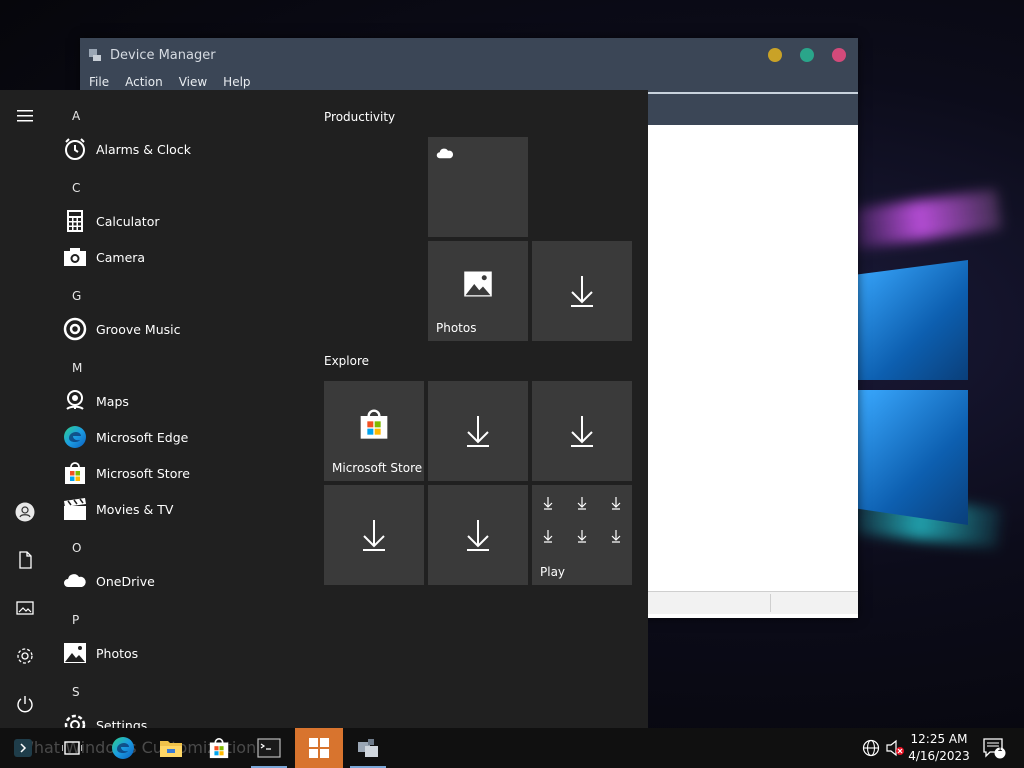 The width and height of the screenshot is (1024, 768). Describe the element at coordinates (75, 329) in the screenshot. I see `groove-music-icon` at that location.